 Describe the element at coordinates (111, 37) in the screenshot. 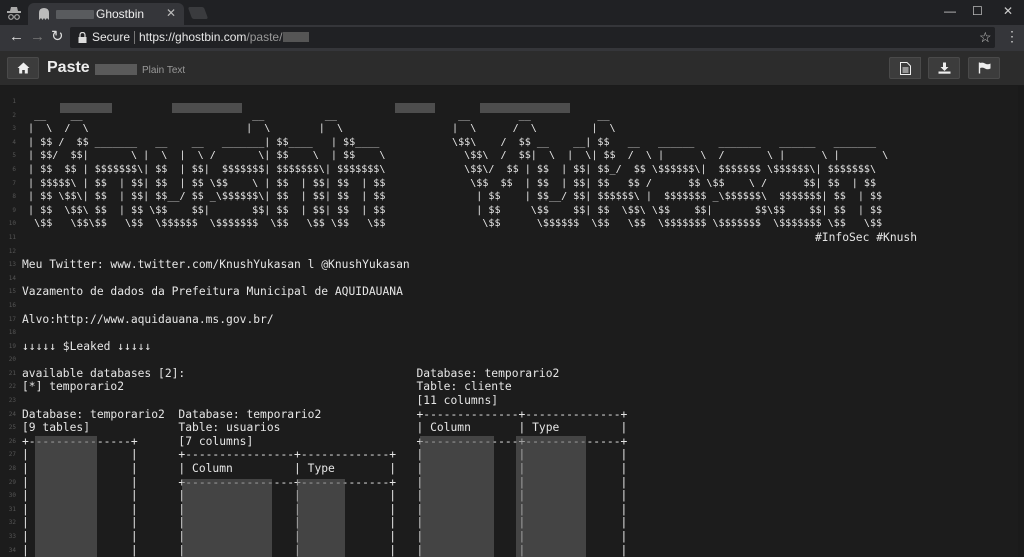

I see `secure-label: Secure` at that location.